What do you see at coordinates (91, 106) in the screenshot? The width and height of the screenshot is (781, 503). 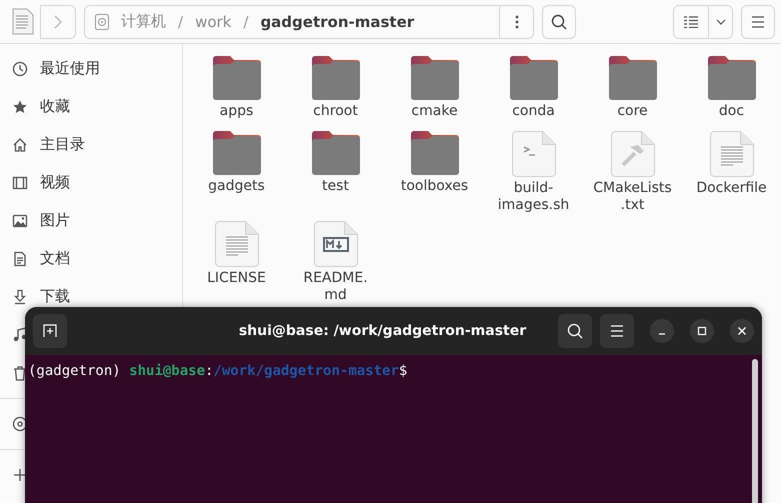 I see `sidebar-item: 收藏` at bounding box center [91, 106].